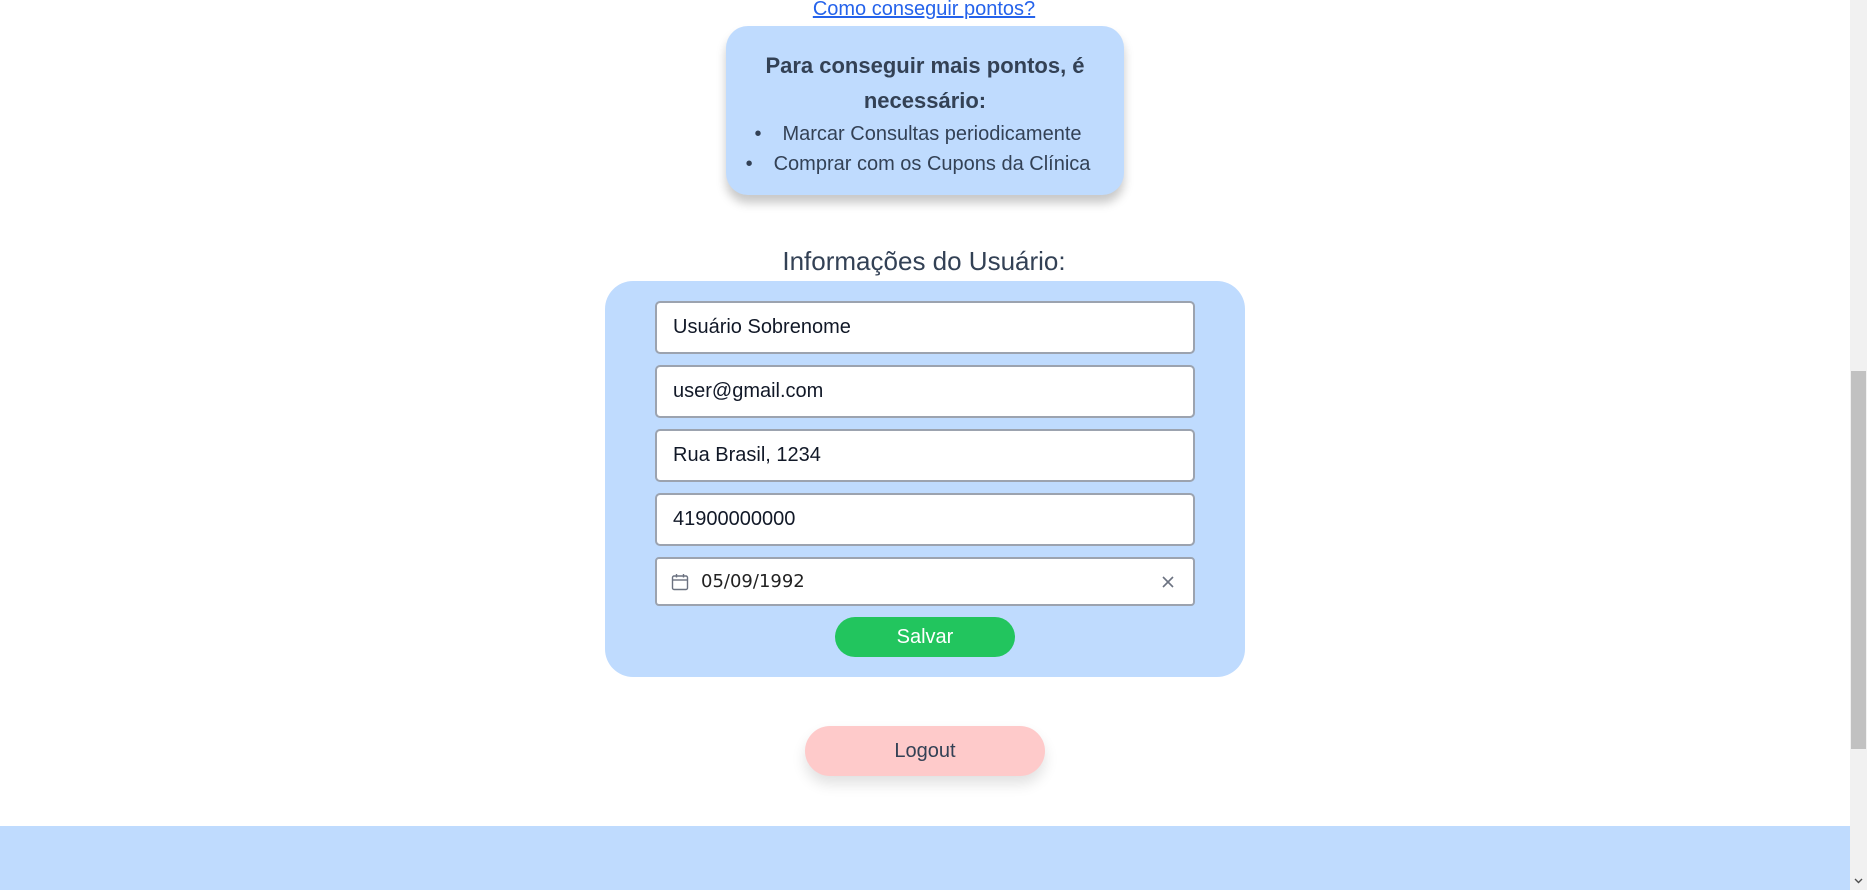  What do you see at coordinates (1858, 880) in the screenshot?
I see `scroll-down-arrow-icon` at bounding box center [1858, 880].